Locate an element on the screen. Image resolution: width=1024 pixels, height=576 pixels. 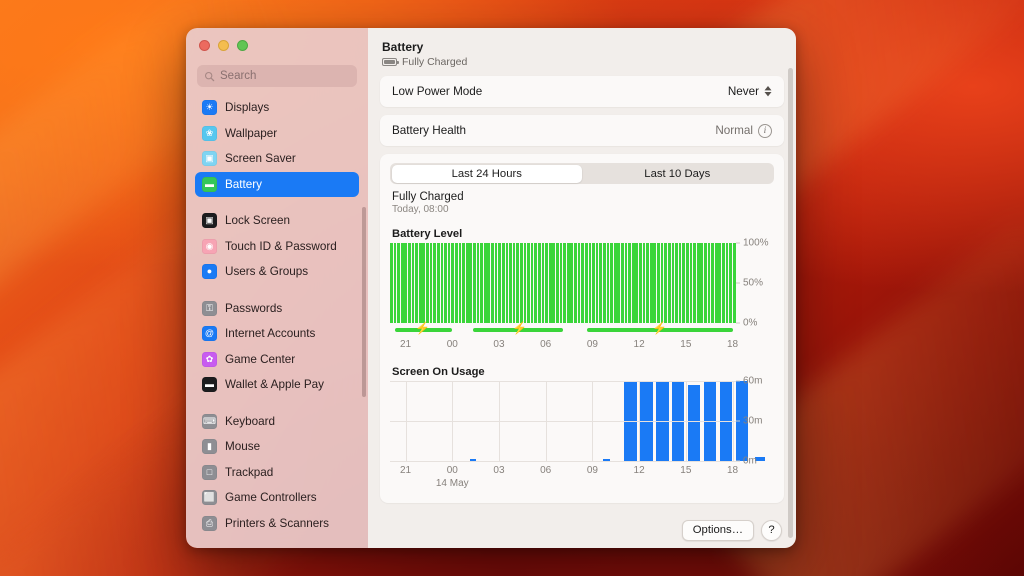
battery-level-chart-title: Battery Level is located at coordinates (427, 234).